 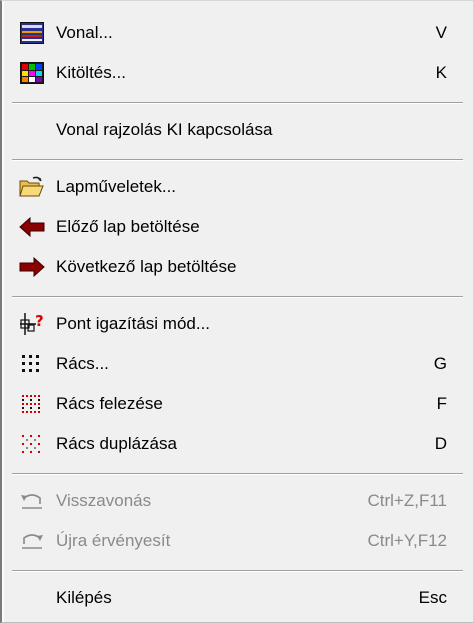 What do you see at coordinates (32, 324) in the screenshot?
I see `snap-point-icon: ?` at bounding box center [32, 324].